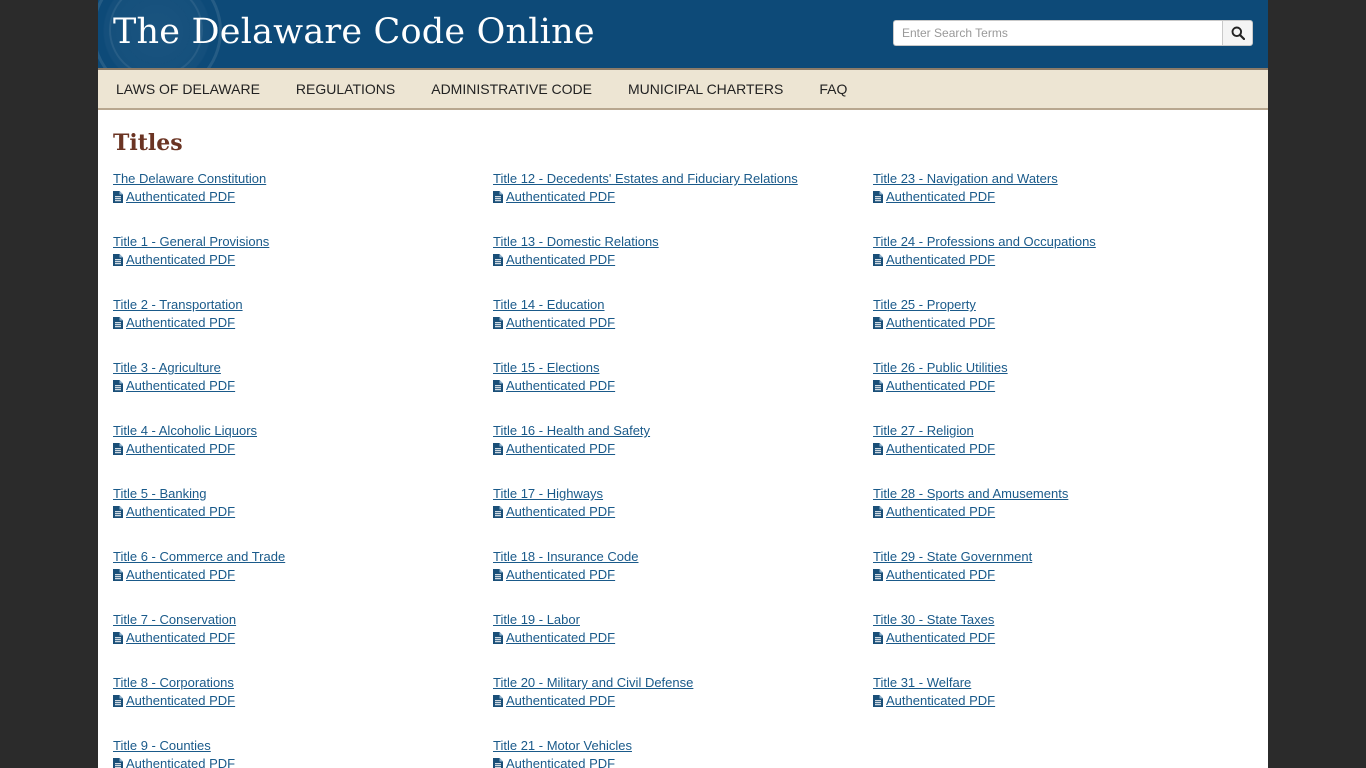  Describe the element at coordinates (922, 683) in the screenshot. I see `title-link: Title 31 - Welfare` at that location.